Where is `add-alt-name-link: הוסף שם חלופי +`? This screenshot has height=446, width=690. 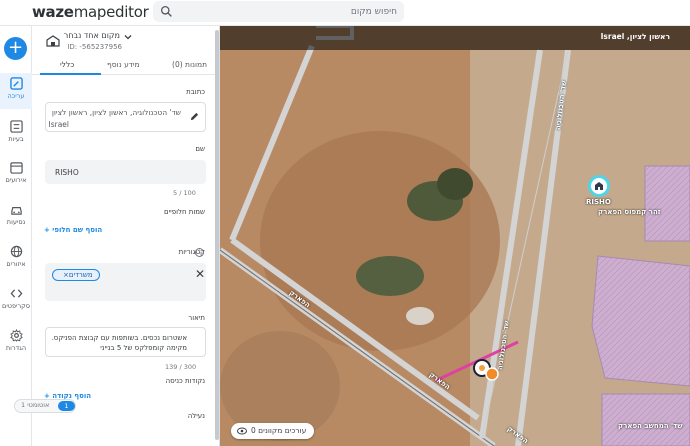 add-alt-name-link: הוסף שם חלופי + is located at coordinates (73, 230).